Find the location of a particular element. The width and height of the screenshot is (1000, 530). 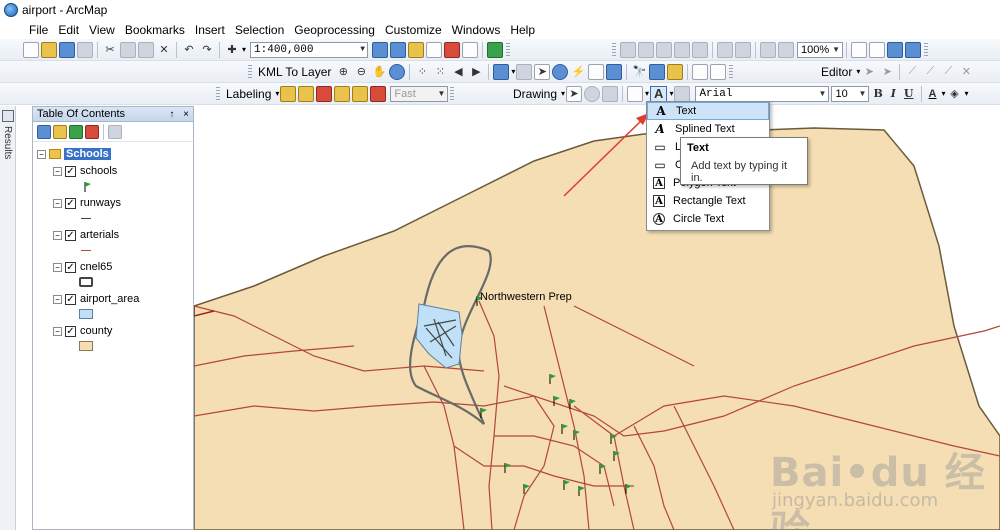

layer-name: runways is located at coordinates (100, 203).